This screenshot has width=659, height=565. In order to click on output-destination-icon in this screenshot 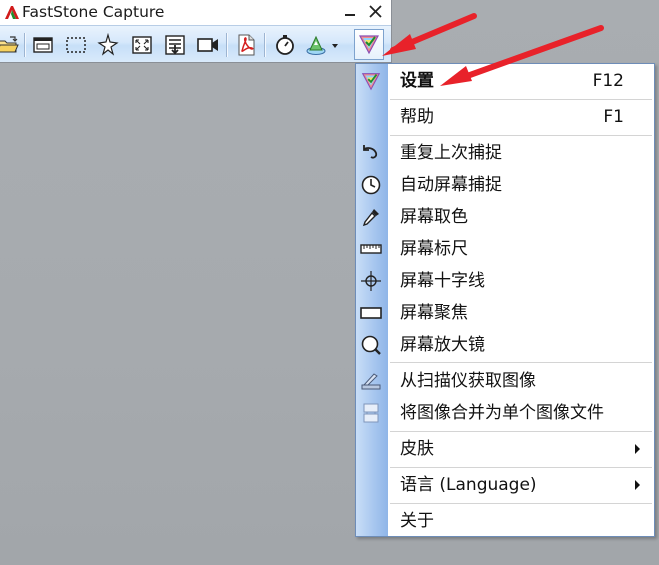, I will do `click(322, 45)`.